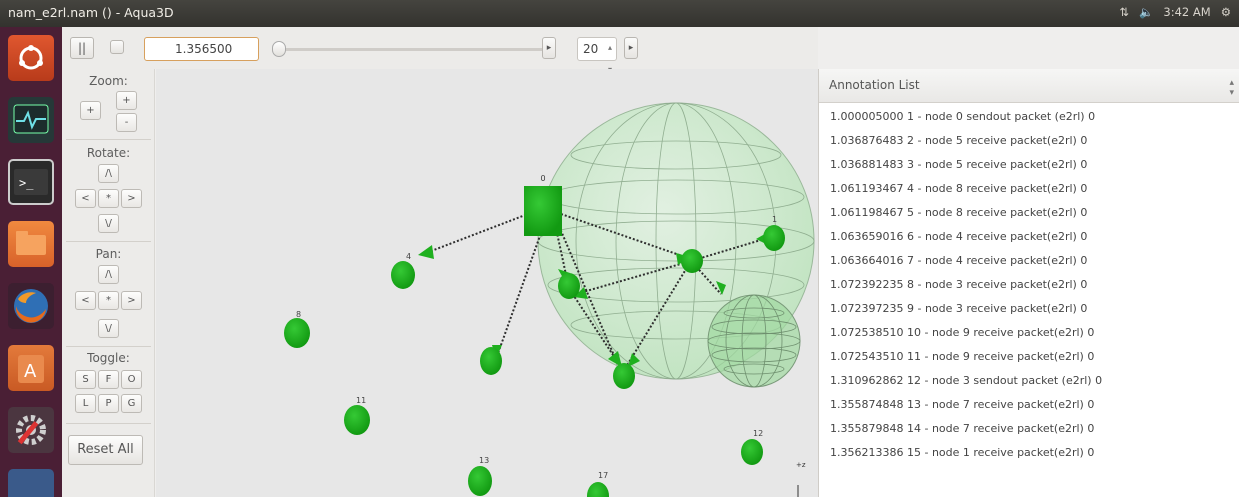 The image size is (1239, 497). What do you see at coordinates (357, 415) in the screenshot?
I see `sensor-node: 11` at bounding box center [357, 415].